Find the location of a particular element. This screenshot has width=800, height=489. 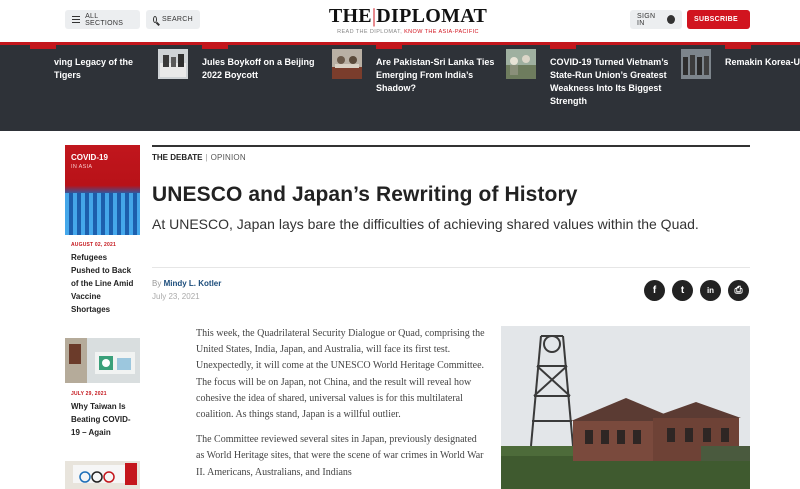

facebook-icon: f is located at coordinates (654, 290).